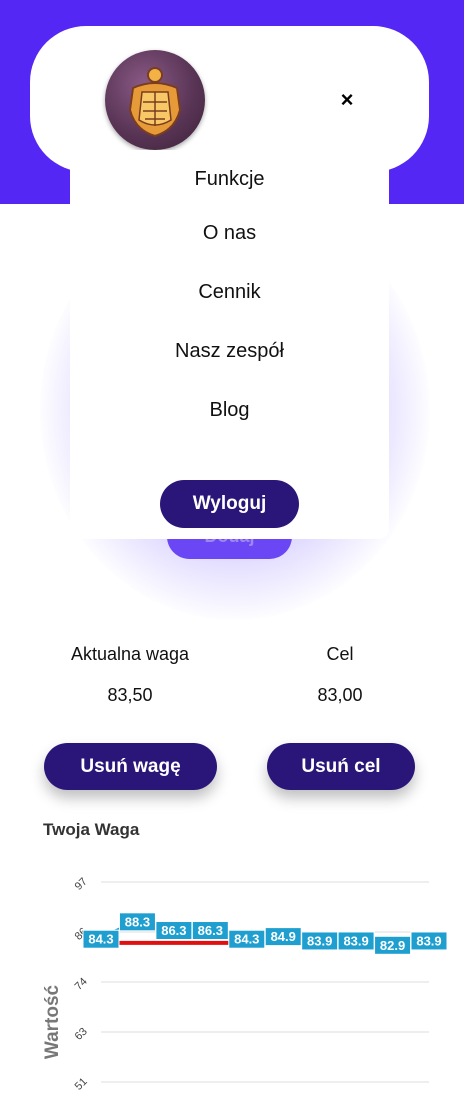 The width and height of the screenshot is (464, 1108). What do you see at coordinates (137, 921) in the screenshot?
I see `data-label: 88.3` at bounding box center [137, 921].